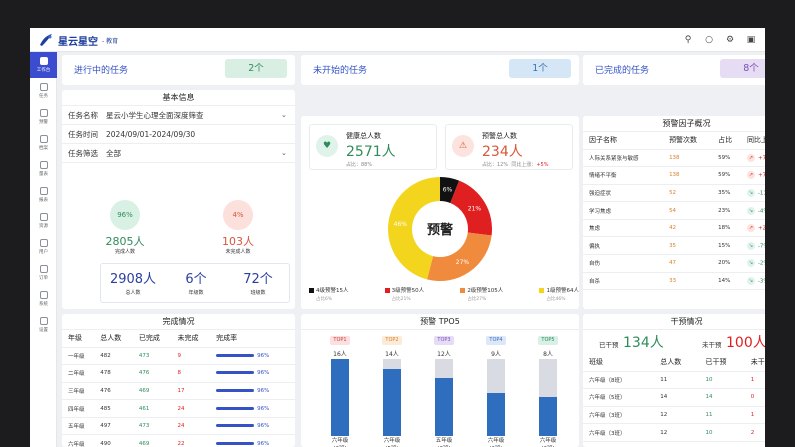 The width and height of the screenshot is (795, 447). Describe the element at coordinates (397, 40) in the screenshot. I see `top-bar: 星云星空 - 教育 ⚲ ○ ⚙ ▣` at that location.